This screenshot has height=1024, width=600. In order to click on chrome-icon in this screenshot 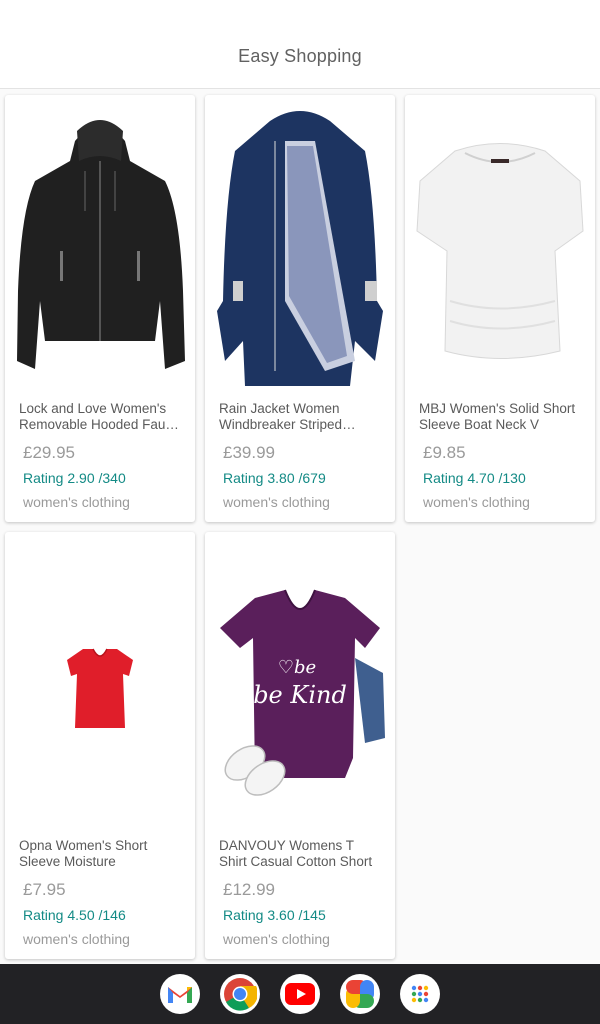, I will do `click(240, 994)`.